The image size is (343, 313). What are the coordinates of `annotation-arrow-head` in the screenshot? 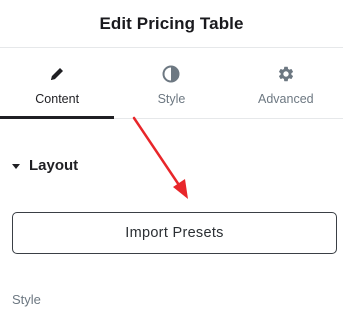 It's located at (180, 189).